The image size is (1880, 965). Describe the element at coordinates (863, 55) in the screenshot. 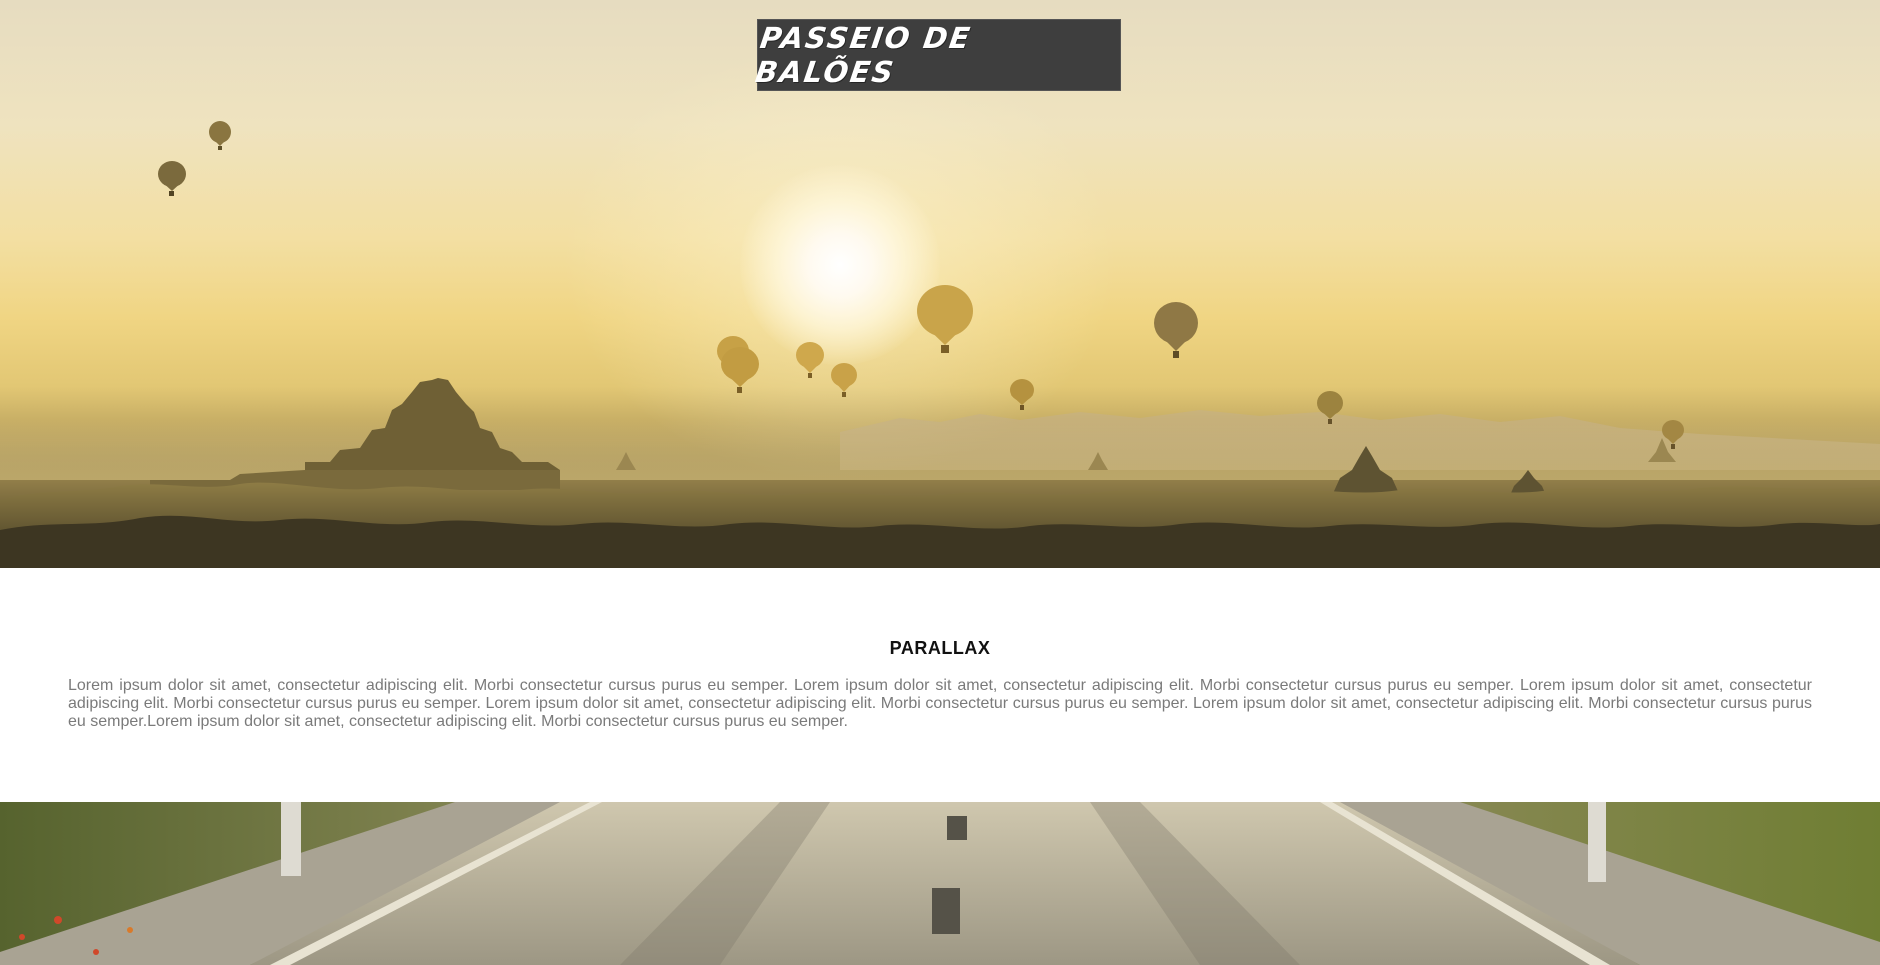

I see `site-title: PASSEIO DE BALÕES` at that location.